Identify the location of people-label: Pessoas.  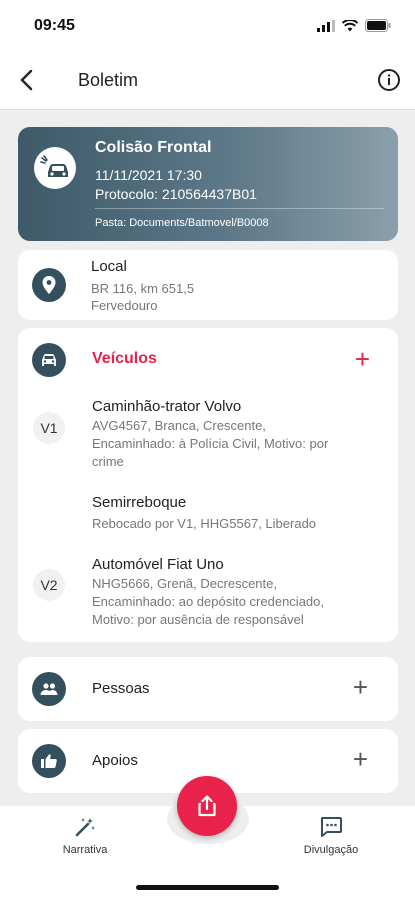
(121, 688).